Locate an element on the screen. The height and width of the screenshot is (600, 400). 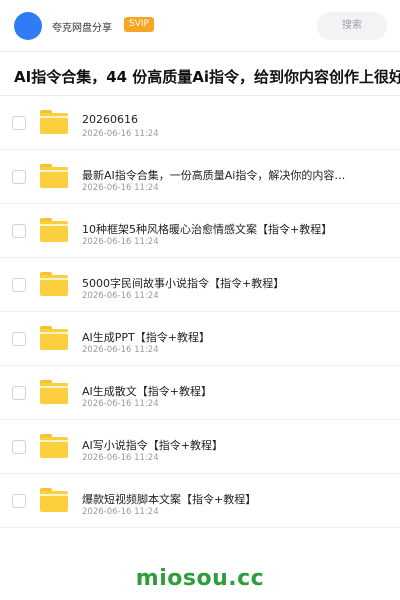
file-name: 10种框架5种风格暖心治愈情感文案【指令+教程】 is located at coordinates (232, 229).